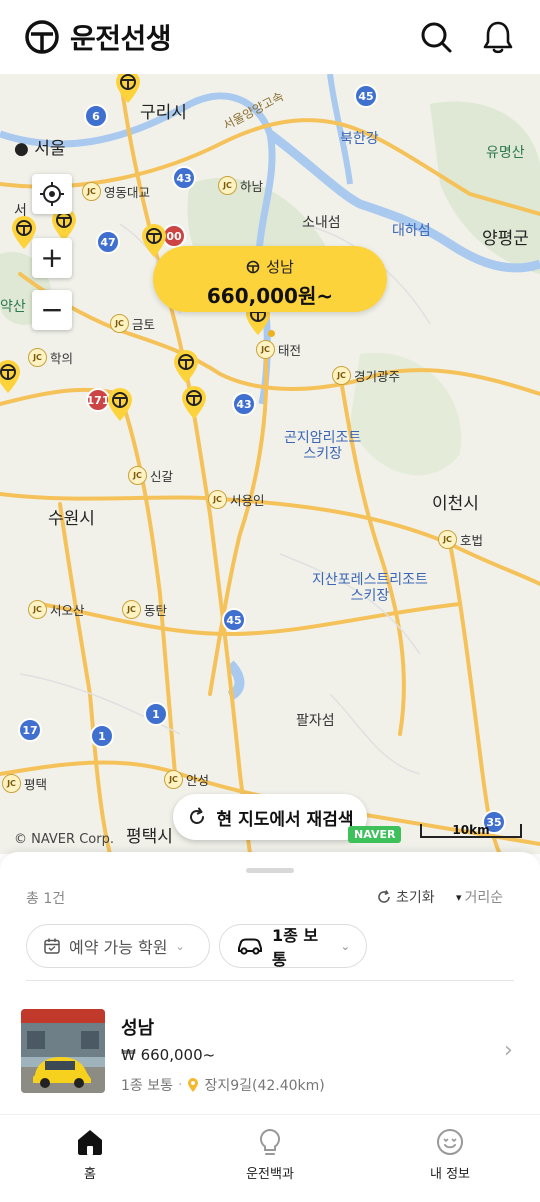 The width and height of the screenshot is (540, 1202). I want to click on nav-encyclopedia: 운전백과, so click(270, 1158).